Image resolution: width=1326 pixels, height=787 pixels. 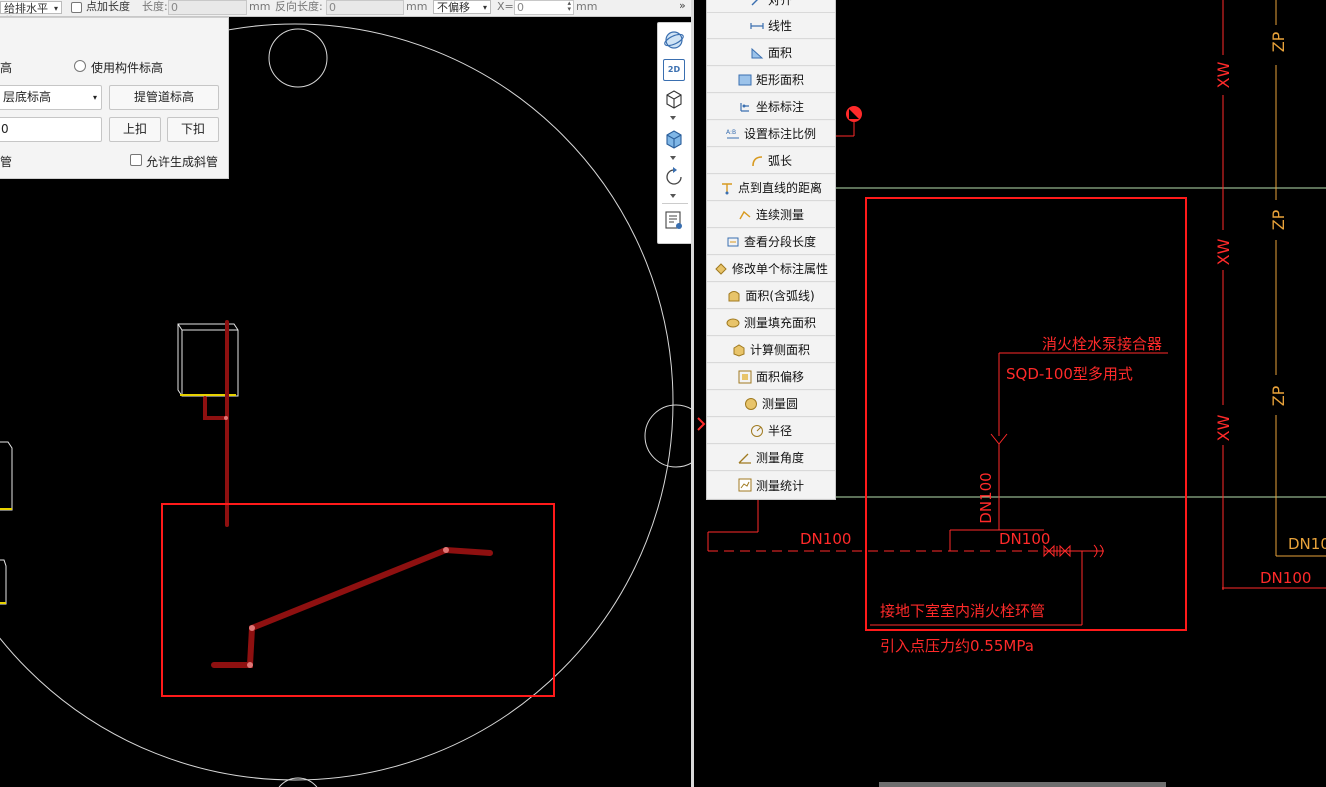 I want to click on menu-item-label: 测量统计, so click(x=779, y=485).